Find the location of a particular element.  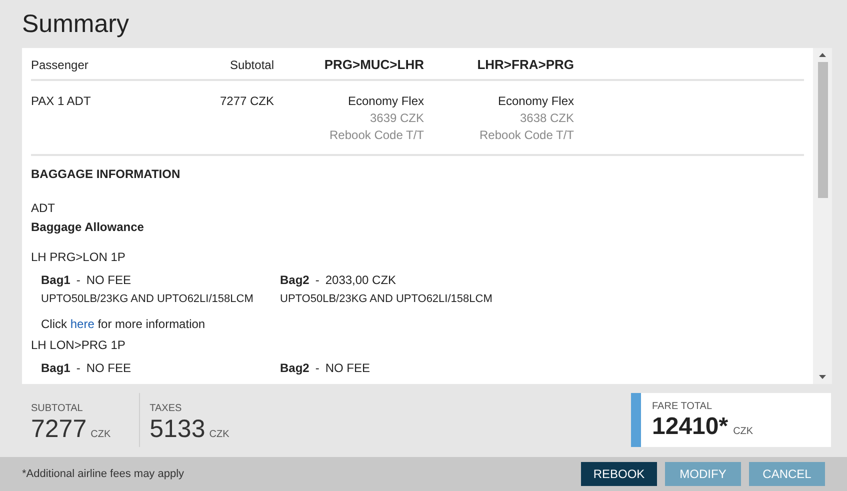

passenger-type: ADT is located at coordinates (43, 208).